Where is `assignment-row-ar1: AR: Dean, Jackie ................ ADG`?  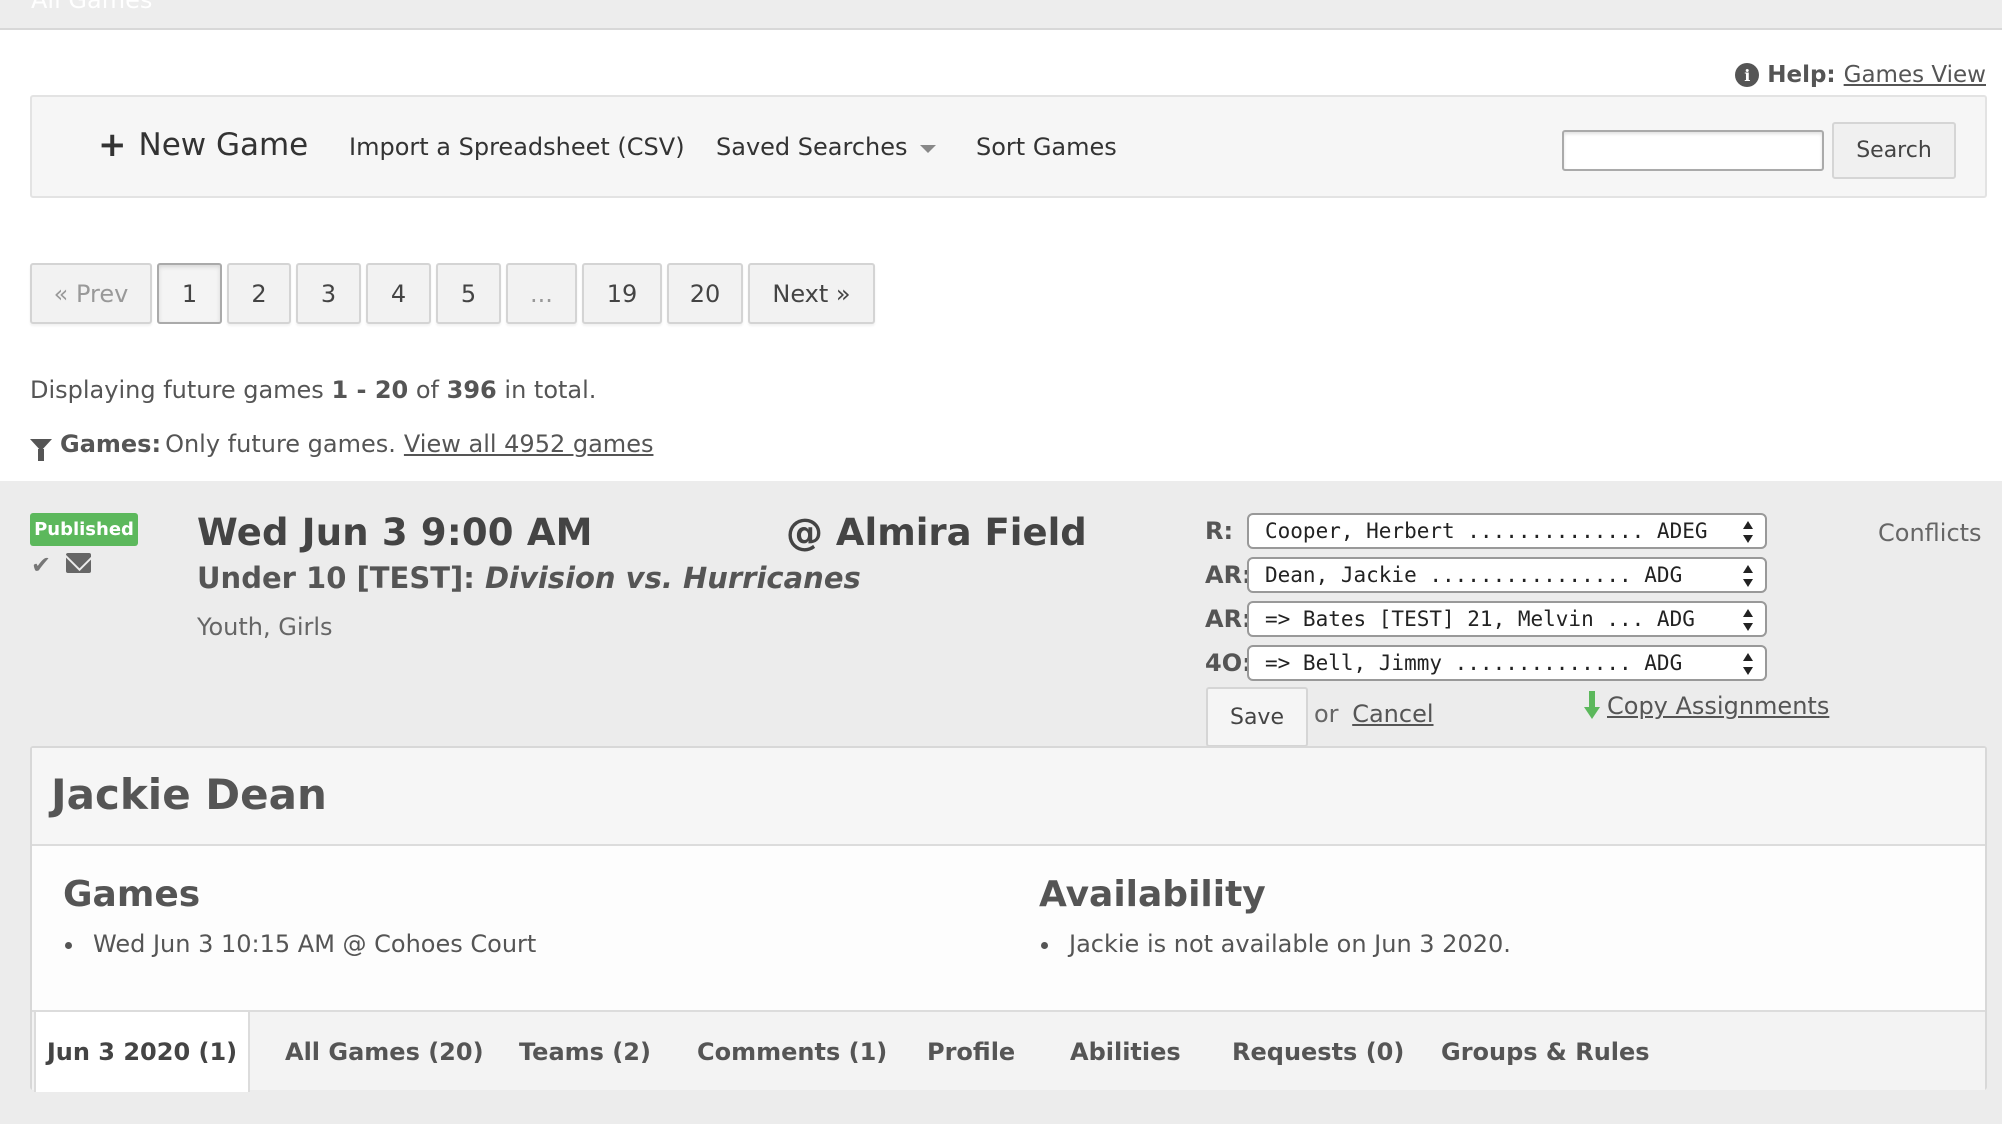
assignment-row-ar1: AR: Dean, Jackie ................ ADG is located at coordinates (1486, 575).